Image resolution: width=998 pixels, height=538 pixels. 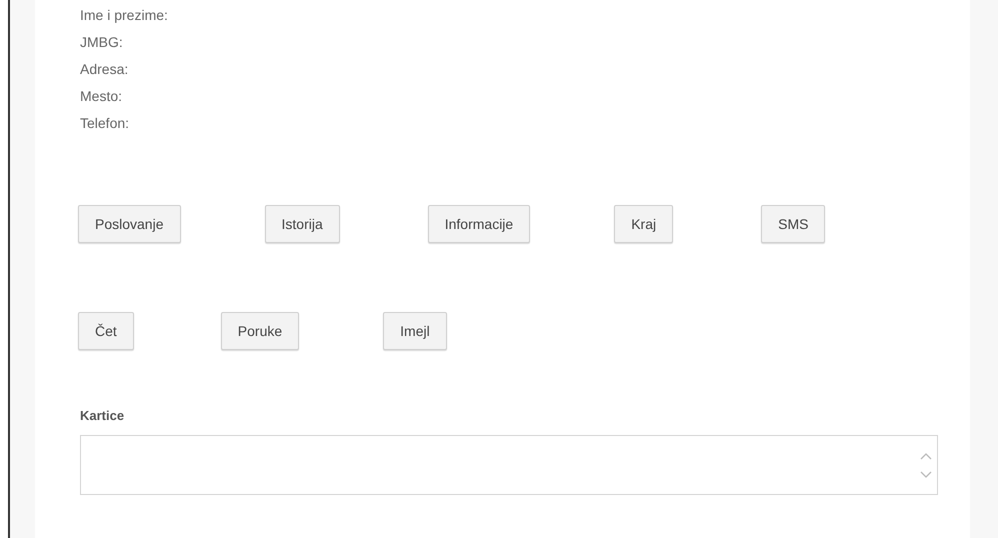 I want to click on action-button: Informacije, so click(x=479, y=224).